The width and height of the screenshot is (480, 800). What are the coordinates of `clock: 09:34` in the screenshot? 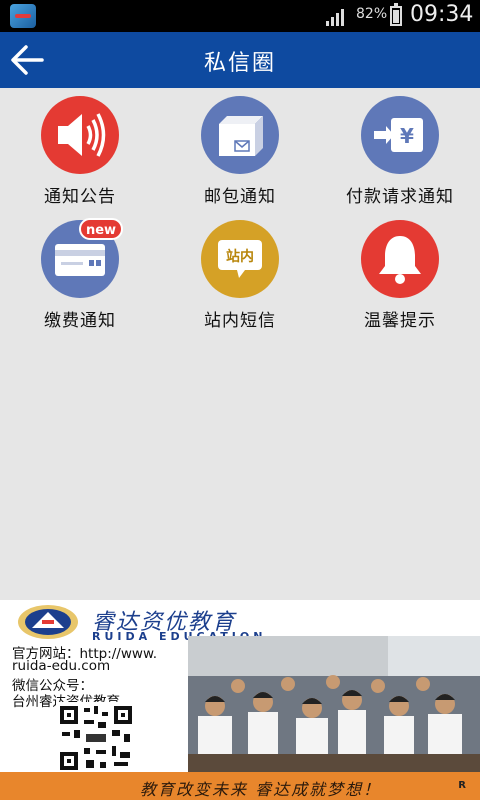 It's located at (442, 14).